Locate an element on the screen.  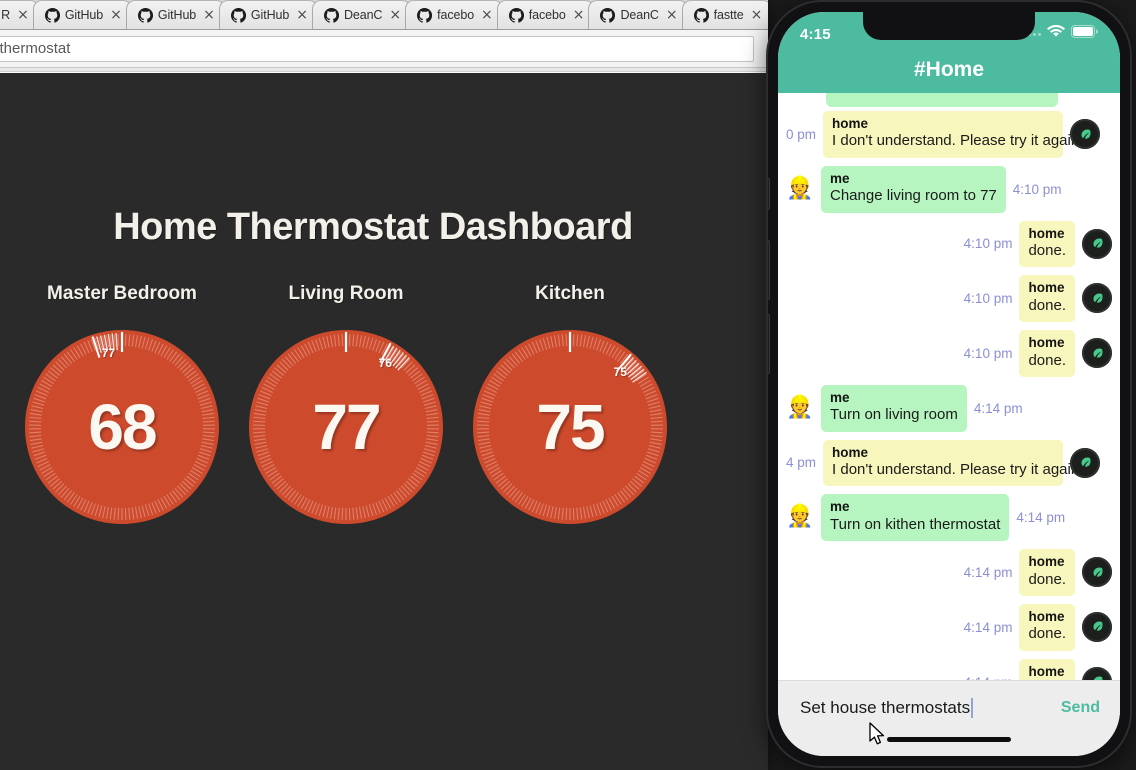
phone-volume-down-button is located at coordinates (769, 344).